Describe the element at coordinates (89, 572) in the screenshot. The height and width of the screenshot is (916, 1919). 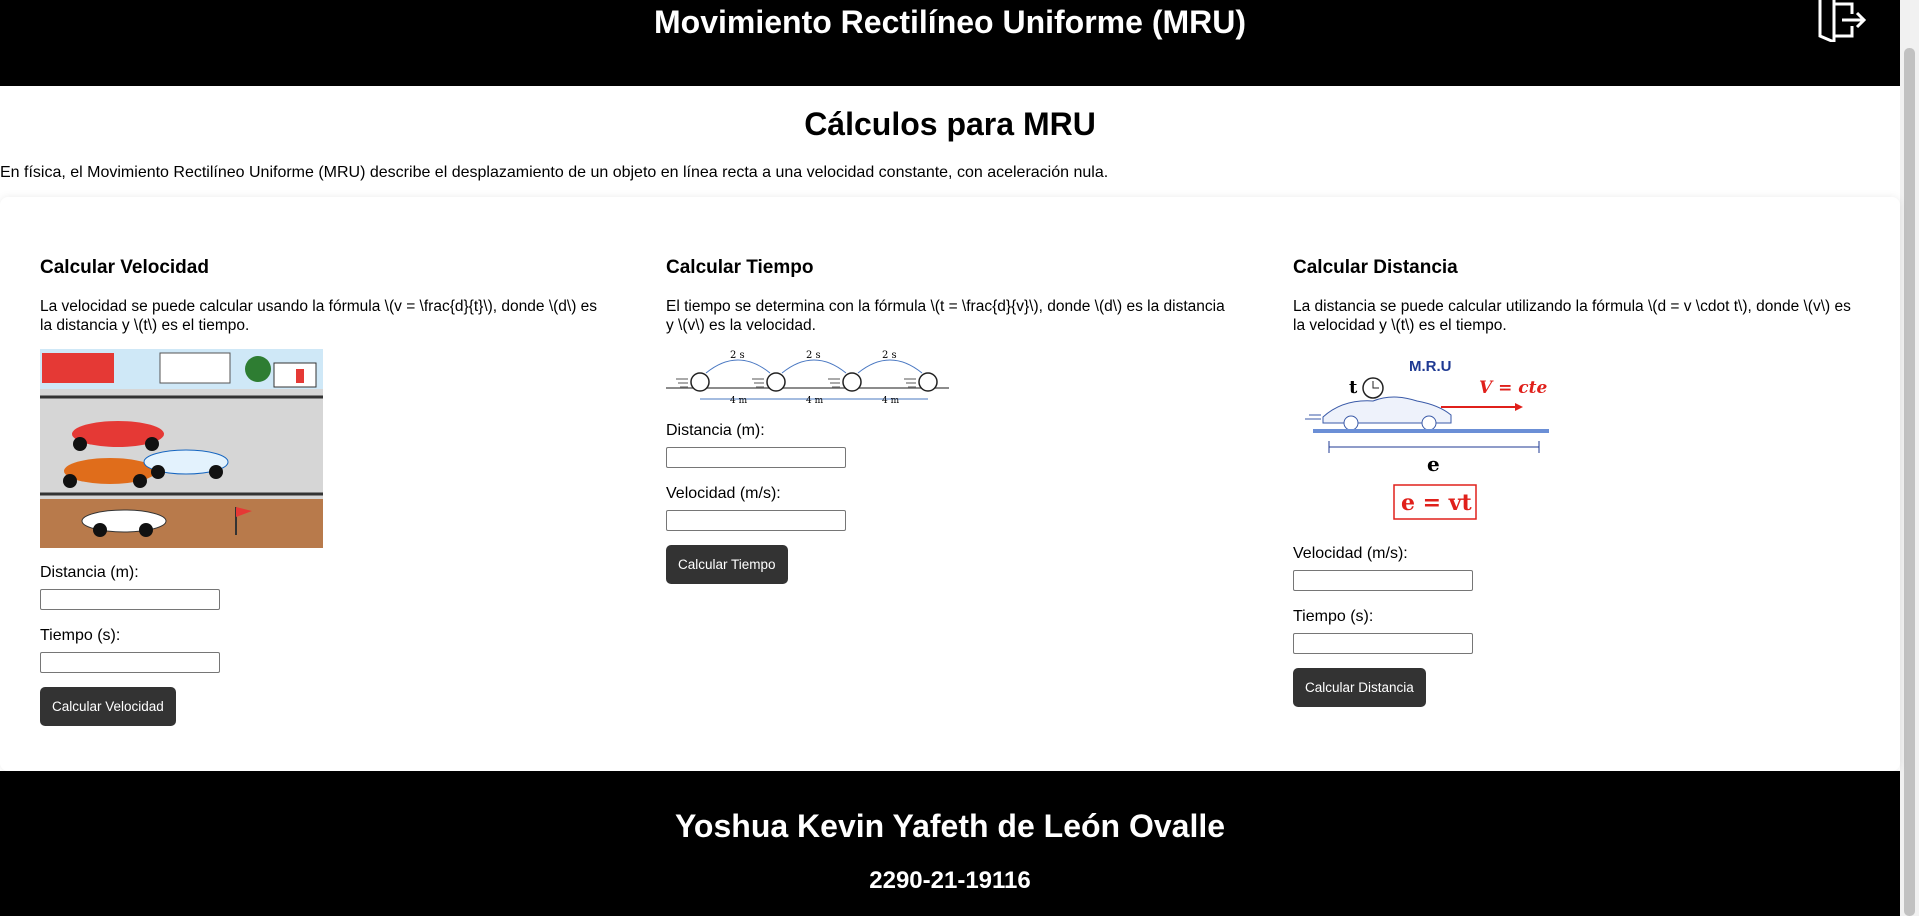
I see `velocity-distance-label: Distancia (m):` at that location.